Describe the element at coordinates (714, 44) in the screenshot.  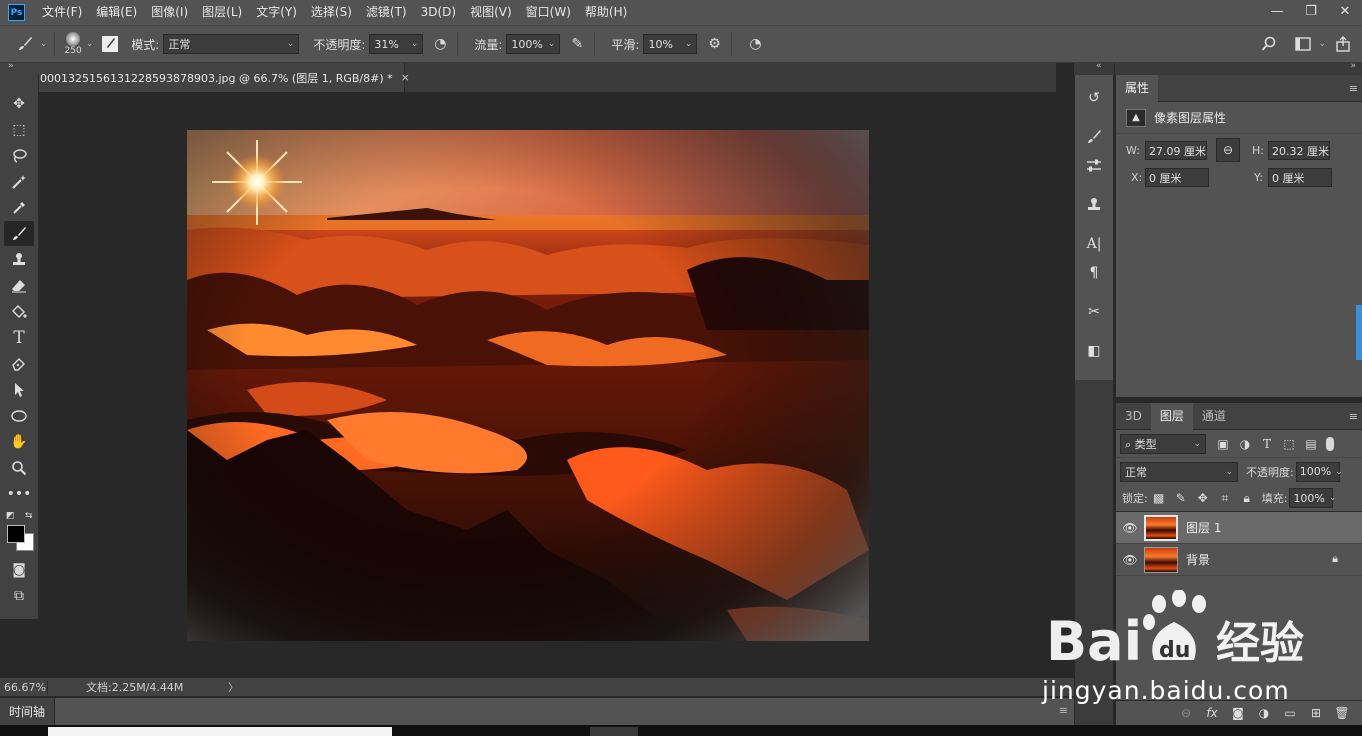
I see `gear-icon: ⚙` at that location.